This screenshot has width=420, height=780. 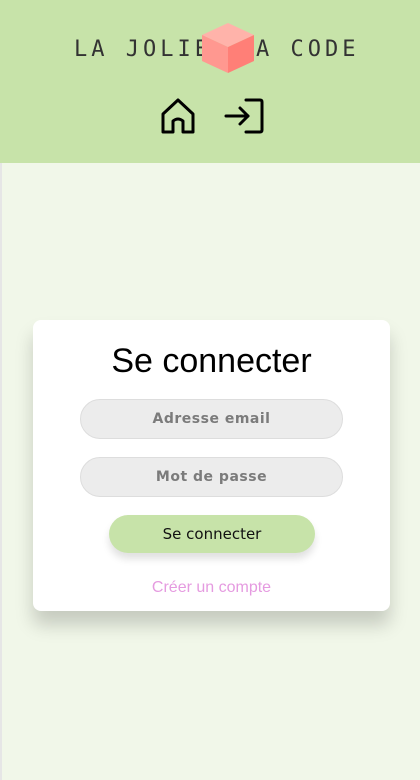 I want to click on login-nav-button, so click(x=244, y=116).